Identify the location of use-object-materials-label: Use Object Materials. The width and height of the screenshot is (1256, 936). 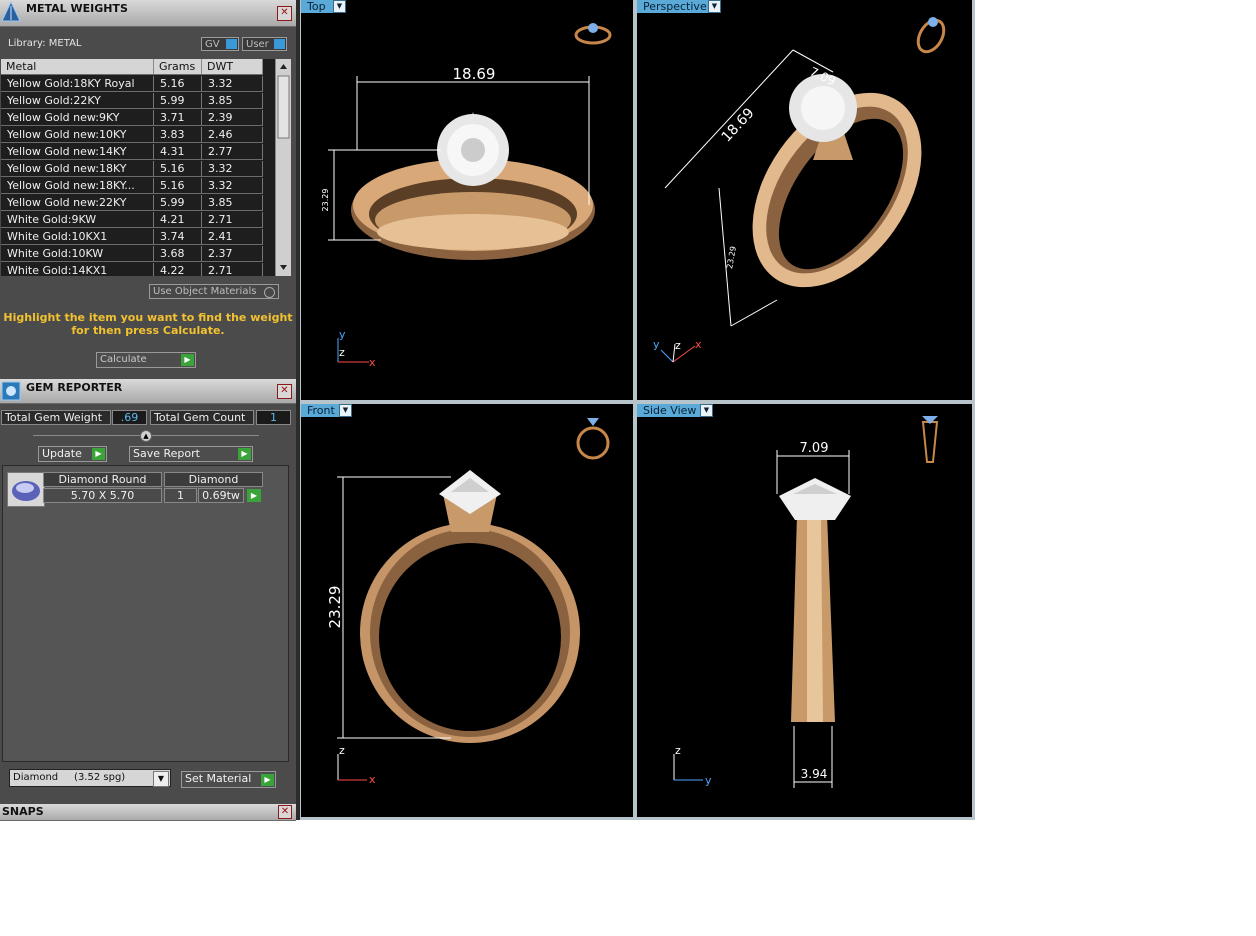
(205, 291).